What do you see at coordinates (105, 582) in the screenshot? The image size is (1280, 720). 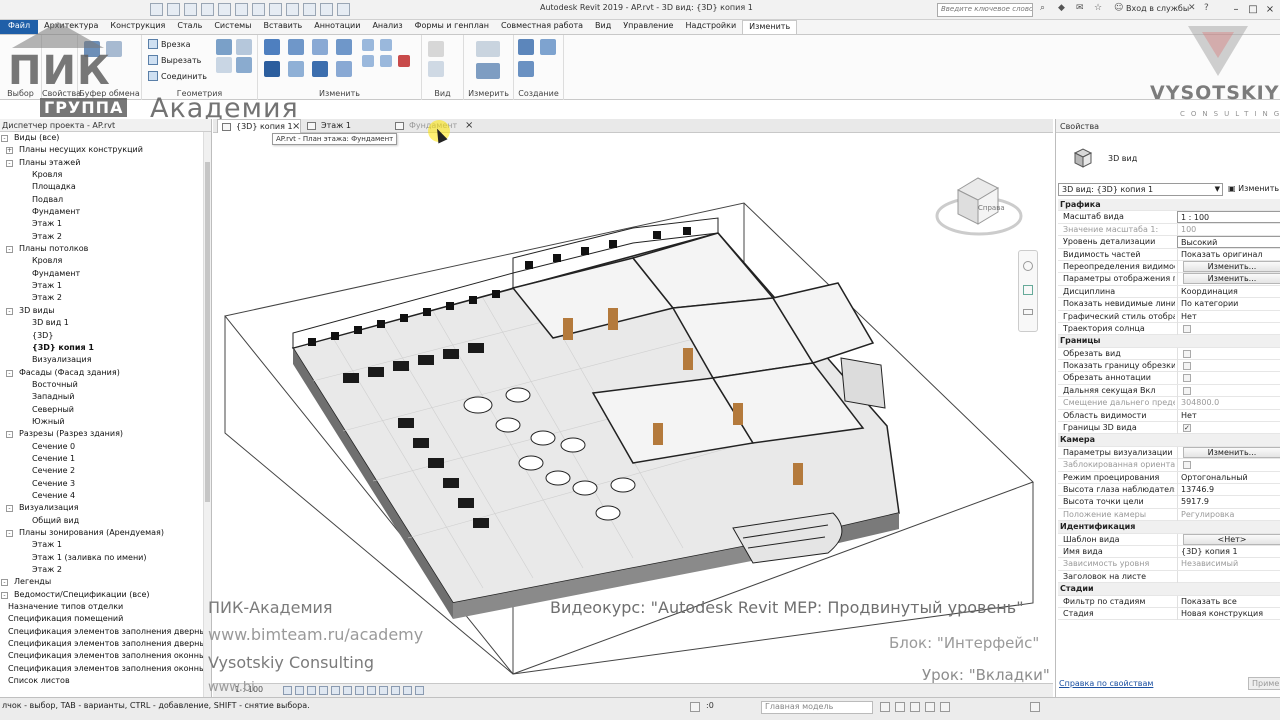 I see `browser-node: - Легенды` at bounding box center [105, 582].